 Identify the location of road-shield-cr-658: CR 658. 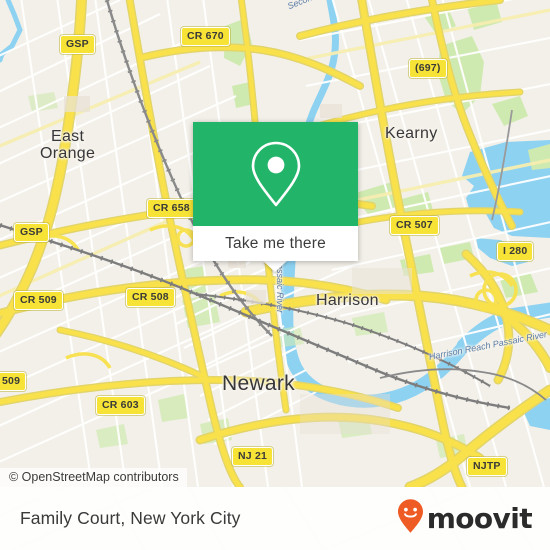
(171, 208).